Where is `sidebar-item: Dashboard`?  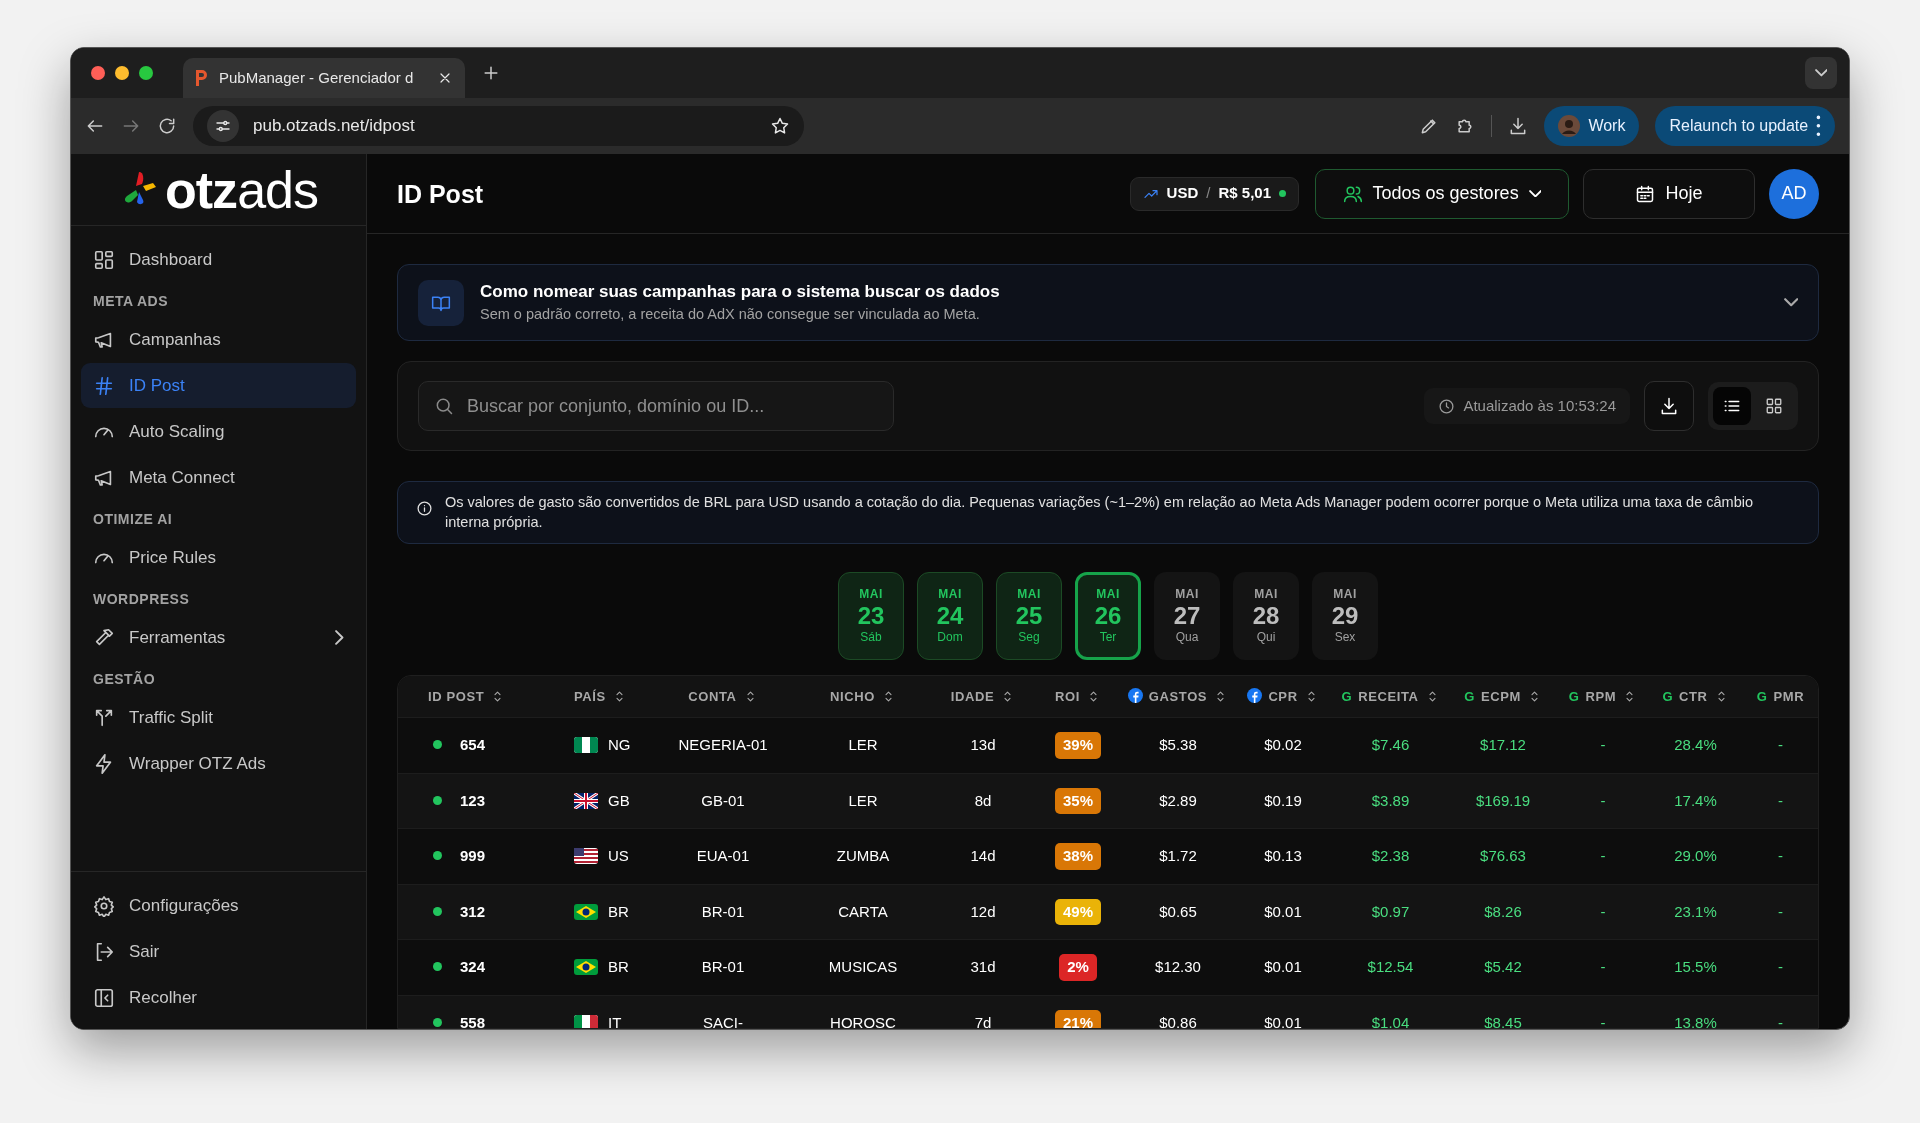 sidebar-item: Dashboard is located at coordinates (218, 259).